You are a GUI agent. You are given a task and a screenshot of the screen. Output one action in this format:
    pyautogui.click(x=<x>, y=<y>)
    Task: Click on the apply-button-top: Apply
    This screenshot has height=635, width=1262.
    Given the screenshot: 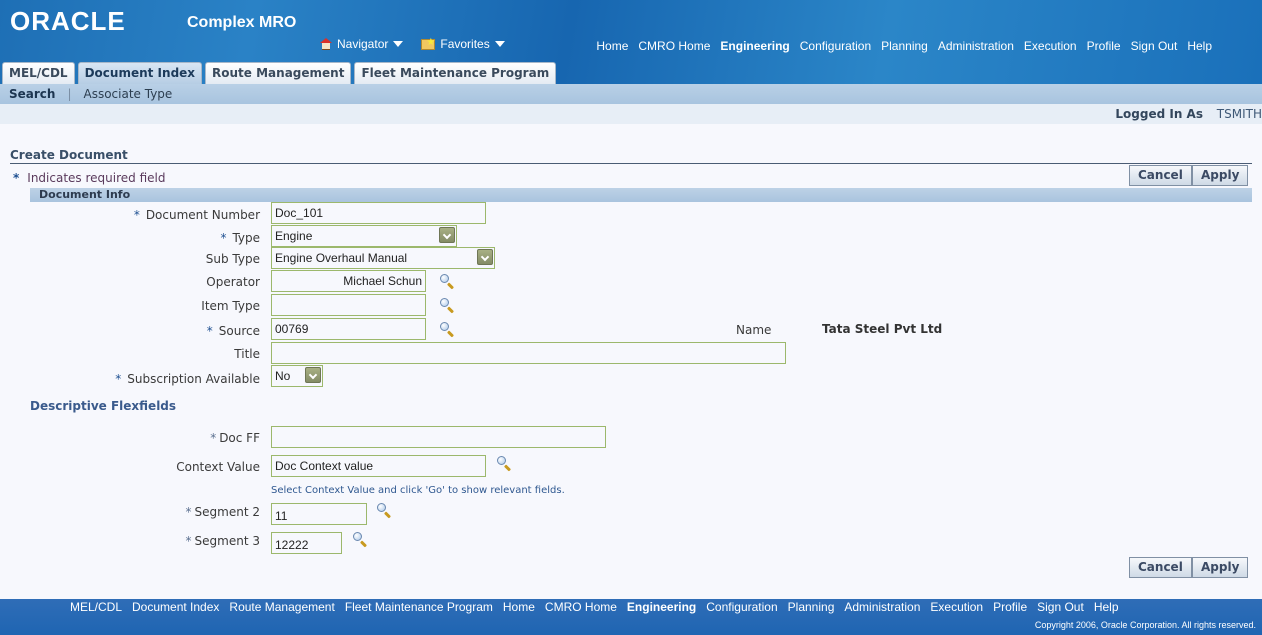 What is the action you would take?
    pyautogui.click(x=1220, y=175)
    